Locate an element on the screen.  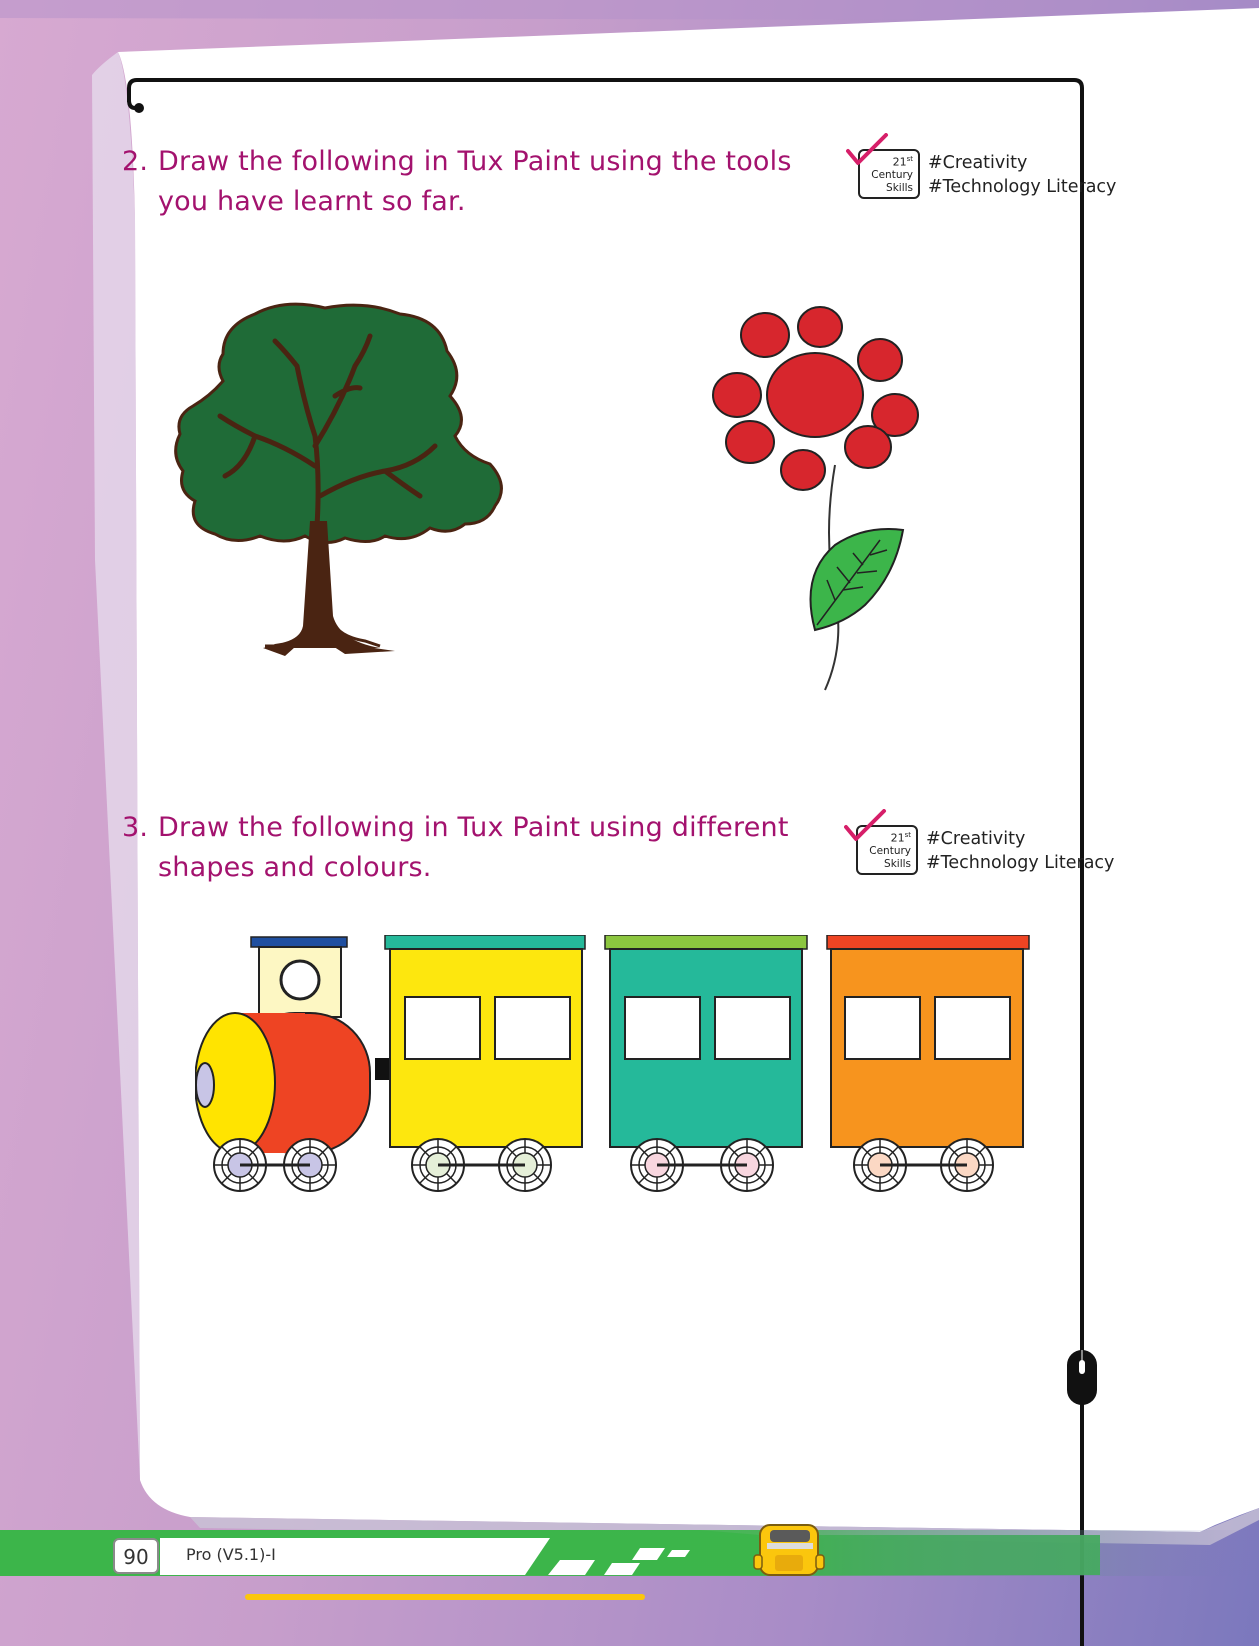
book-title: Pro (V5.1)-I is located at coordinates (231, 1554).